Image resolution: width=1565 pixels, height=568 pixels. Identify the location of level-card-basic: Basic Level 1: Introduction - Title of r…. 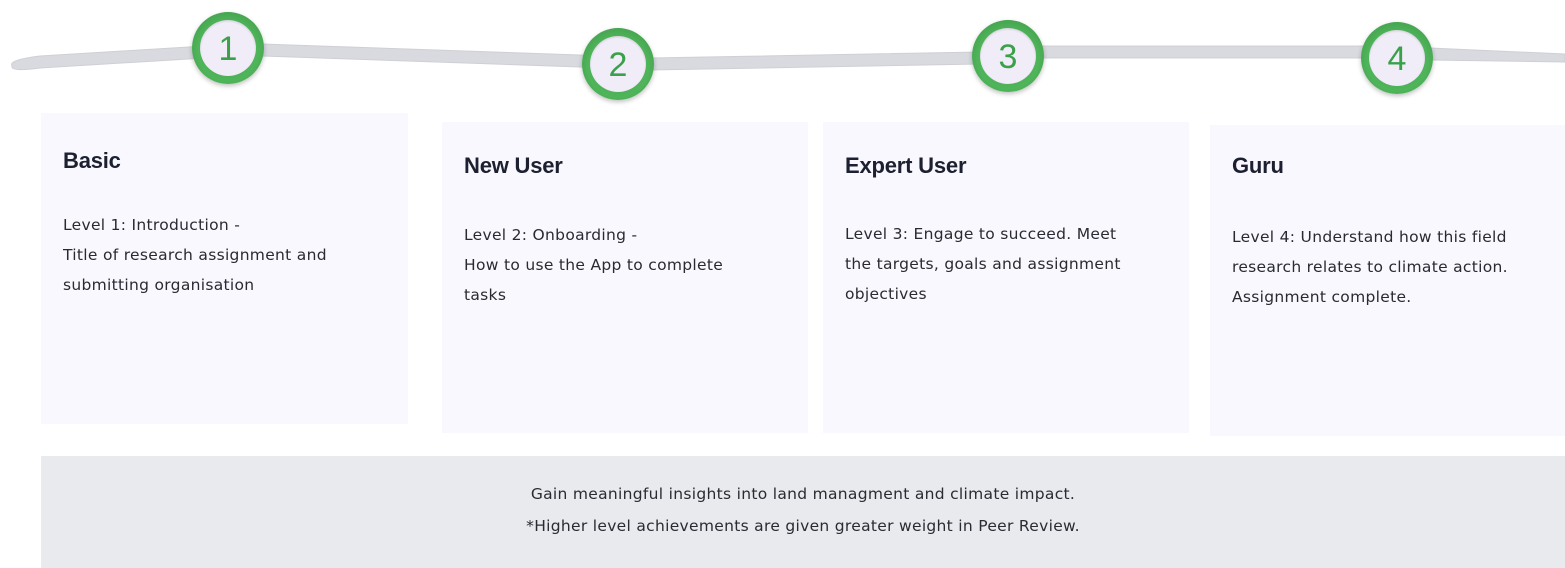
(224, 268).